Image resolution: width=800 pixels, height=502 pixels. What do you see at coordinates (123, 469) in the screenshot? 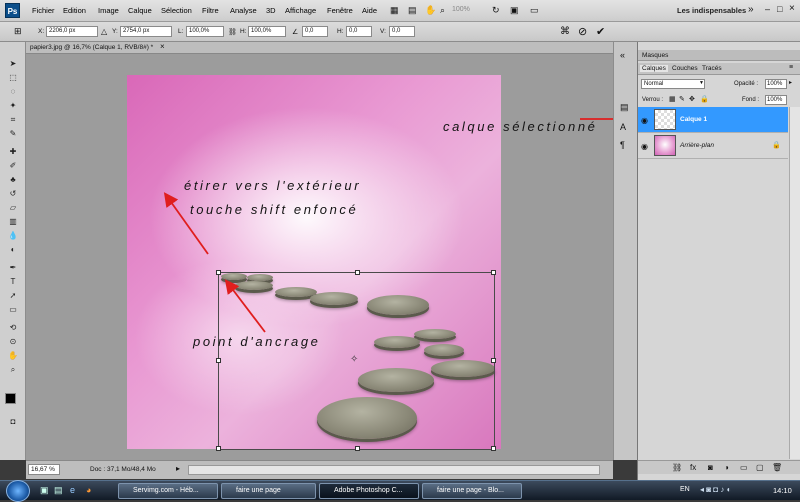
I see `doc-size-info: Doc : 37,1 Mo/48,4 Mo` at bounding box center [123, 469].